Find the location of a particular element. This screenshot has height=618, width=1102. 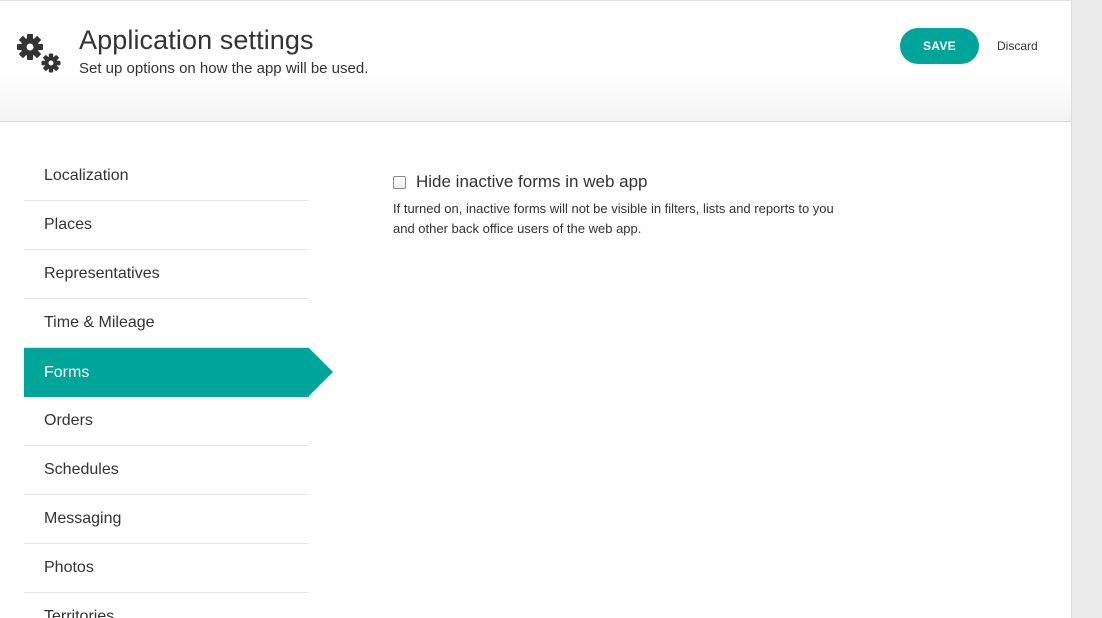

hide-inactive-forms-option: Hide inactive forms in web app is located at coordinates (628, 182).